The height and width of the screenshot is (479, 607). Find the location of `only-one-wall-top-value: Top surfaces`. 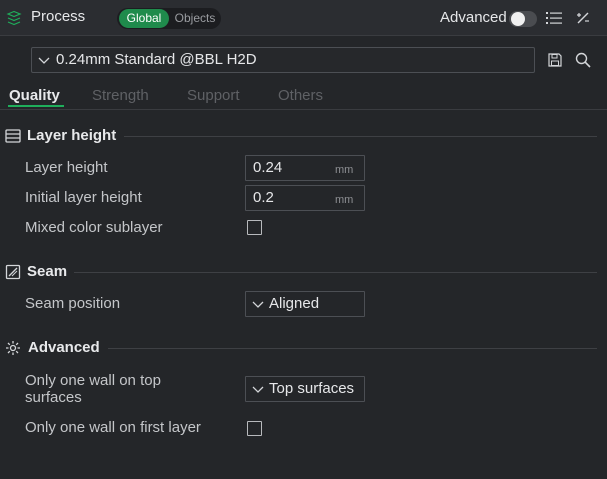

only-one-wall-top-value: Top surfaces is located at coordinates (312, 388).